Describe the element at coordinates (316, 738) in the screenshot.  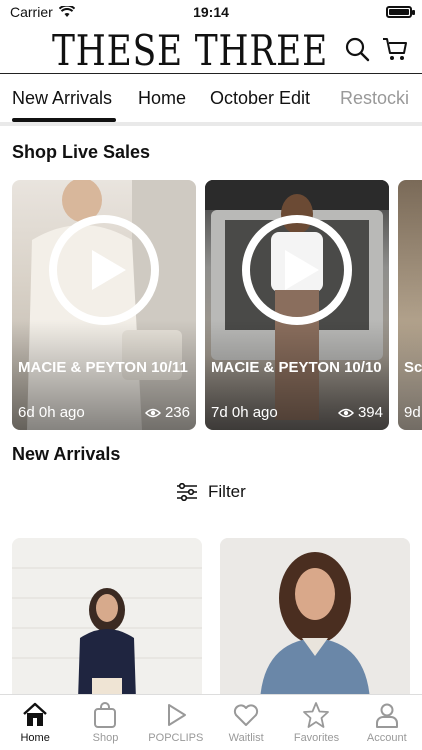
I see `tabbar-label: Favorites` at that location.